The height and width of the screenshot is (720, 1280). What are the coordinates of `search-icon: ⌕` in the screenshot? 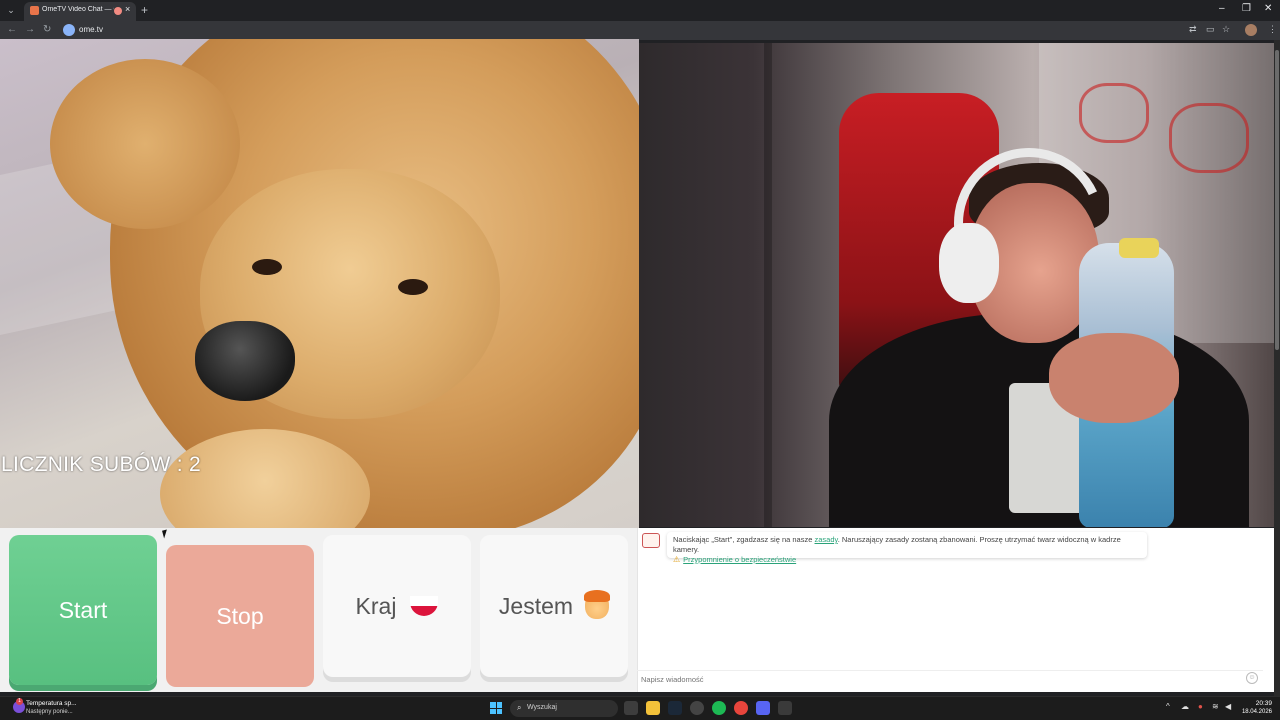 It's located at (519, 707).